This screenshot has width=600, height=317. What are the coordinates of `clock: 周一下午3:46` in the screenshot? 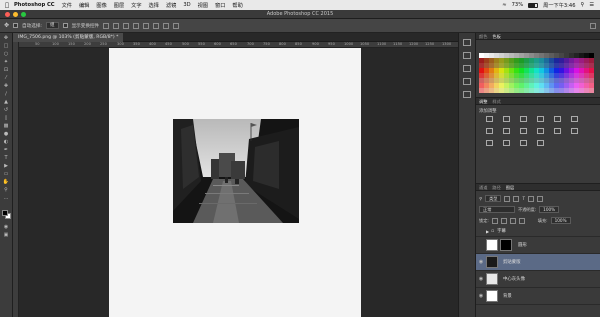 It's located at (559, 5).